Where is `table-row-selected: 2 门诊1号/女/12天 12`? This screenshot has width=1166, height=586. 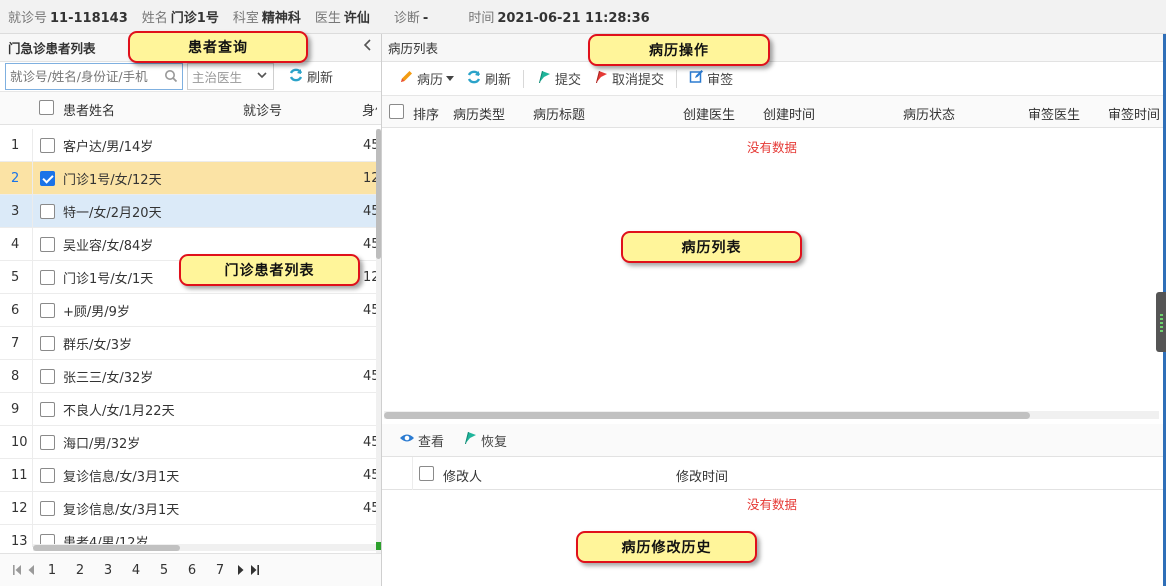 table-row-selected: 2 门诊1号/女/12天 12 is located at coordinates (188, 178).